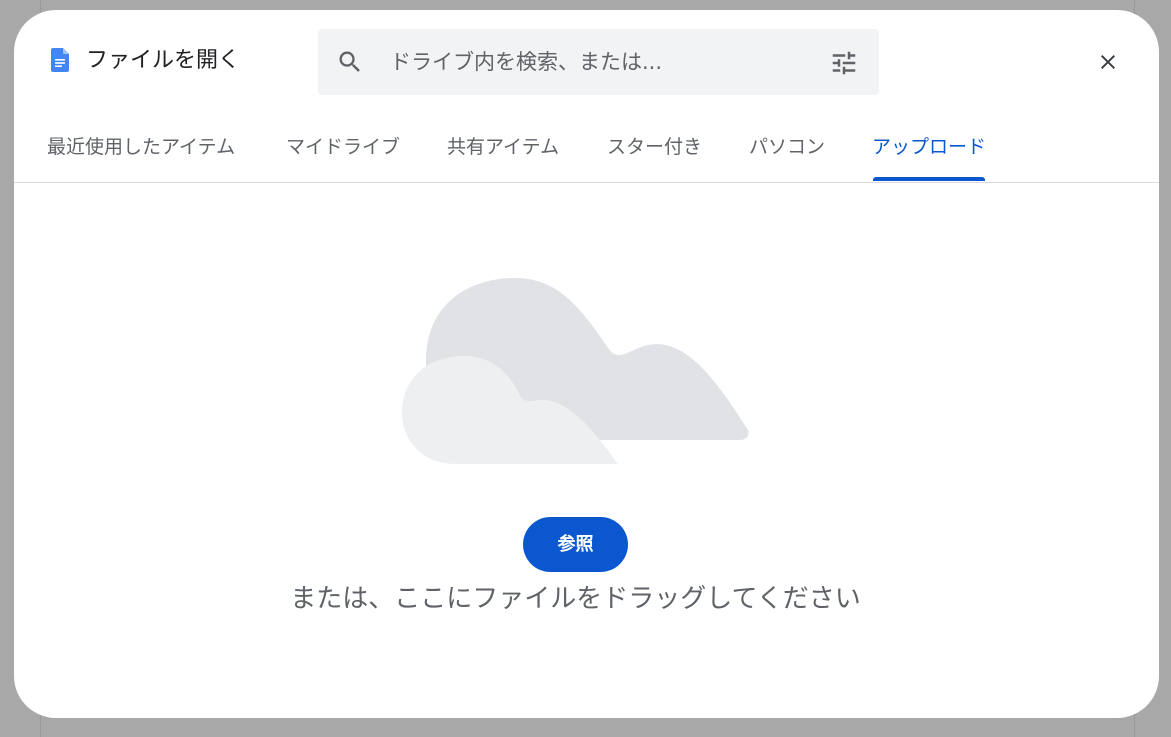 The height and width of the screenshot is (737, 1171). Describe the element at coordinates (575, 599) in the screenshot. I see `drop-hint-text: または、ここにファイルをドラッグしてください` at that location.